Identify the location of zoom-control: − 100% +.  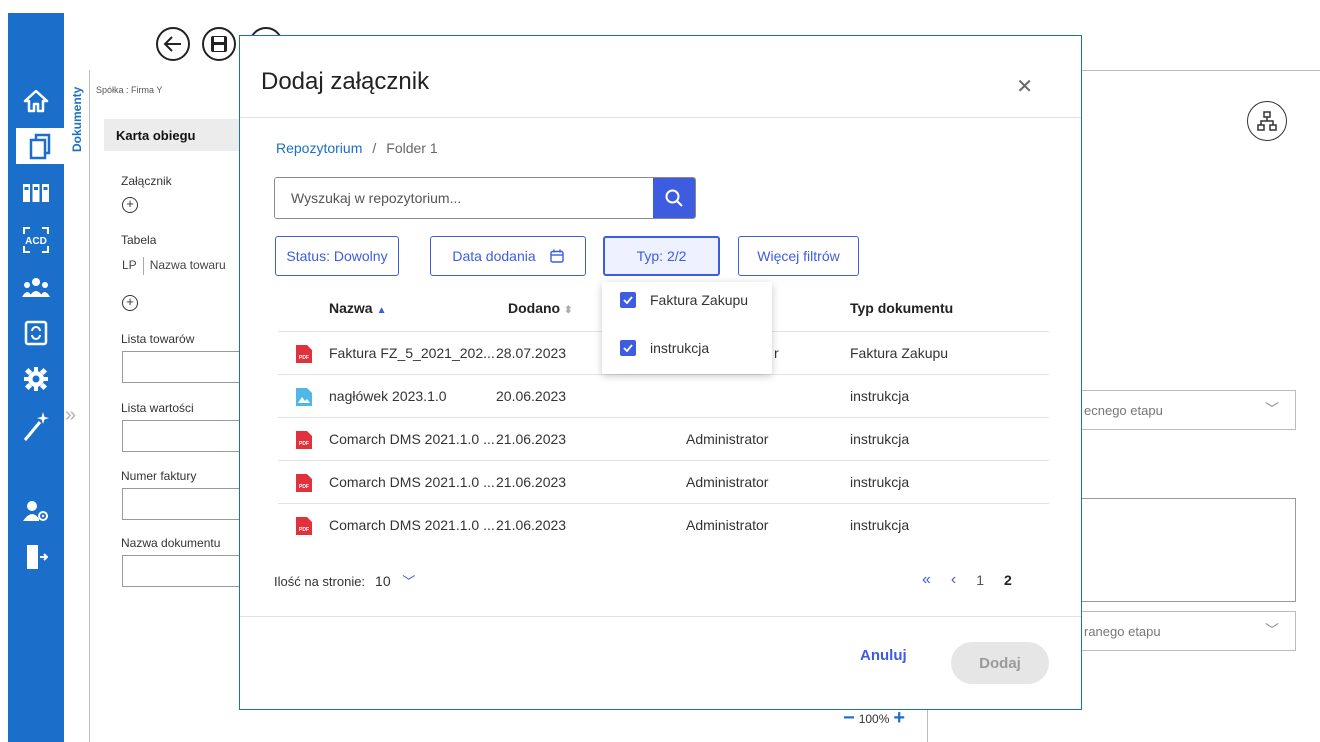
(874, 718).